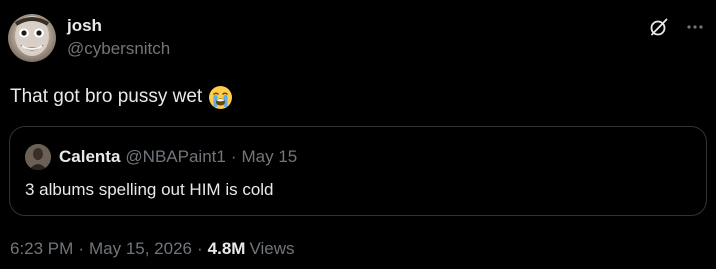  What do you see at coordinates (659, 27) in the screenshot?
I see `grok-icon` at bounding box center [659, 27].